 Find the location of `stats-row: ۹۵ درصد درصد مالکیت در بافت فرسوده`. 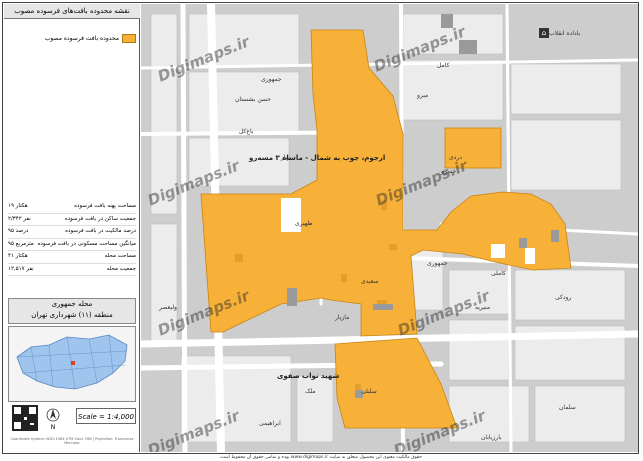

stats-row: ۹۵ درصد درصد مالکیت در بافت فرسوده is located at coordinates (72, 232).